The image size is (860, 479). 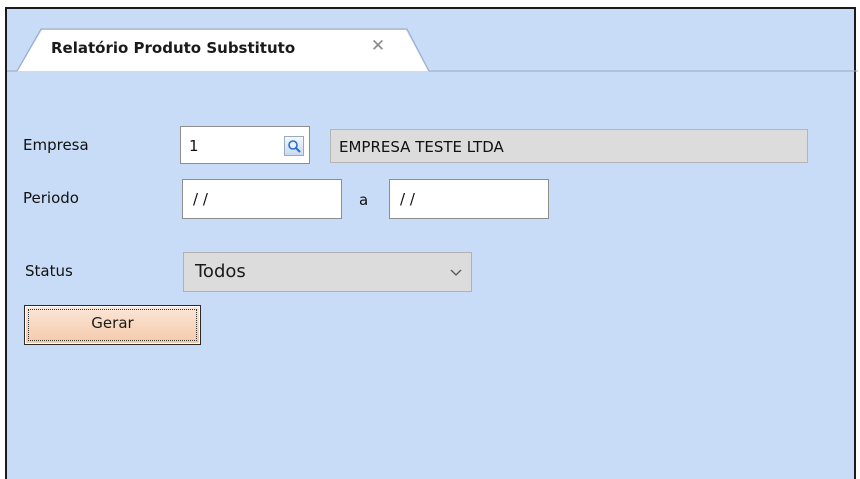 What do you see at coordinates (364, 200) in the screenshot?
I see `periodo-separator: a` at bounding box center [364, 200].